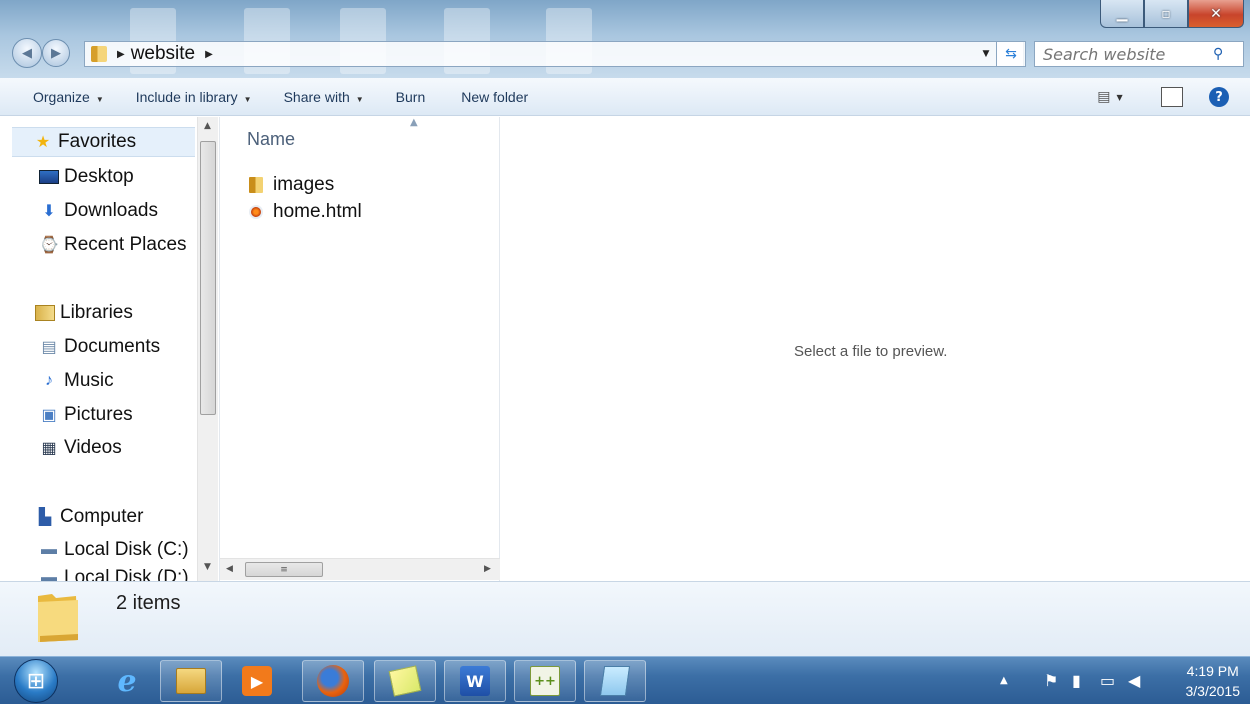 This screenshot has height=705, width=1250. I want to click on internet-explorer-icon: e, so click(127, 681).